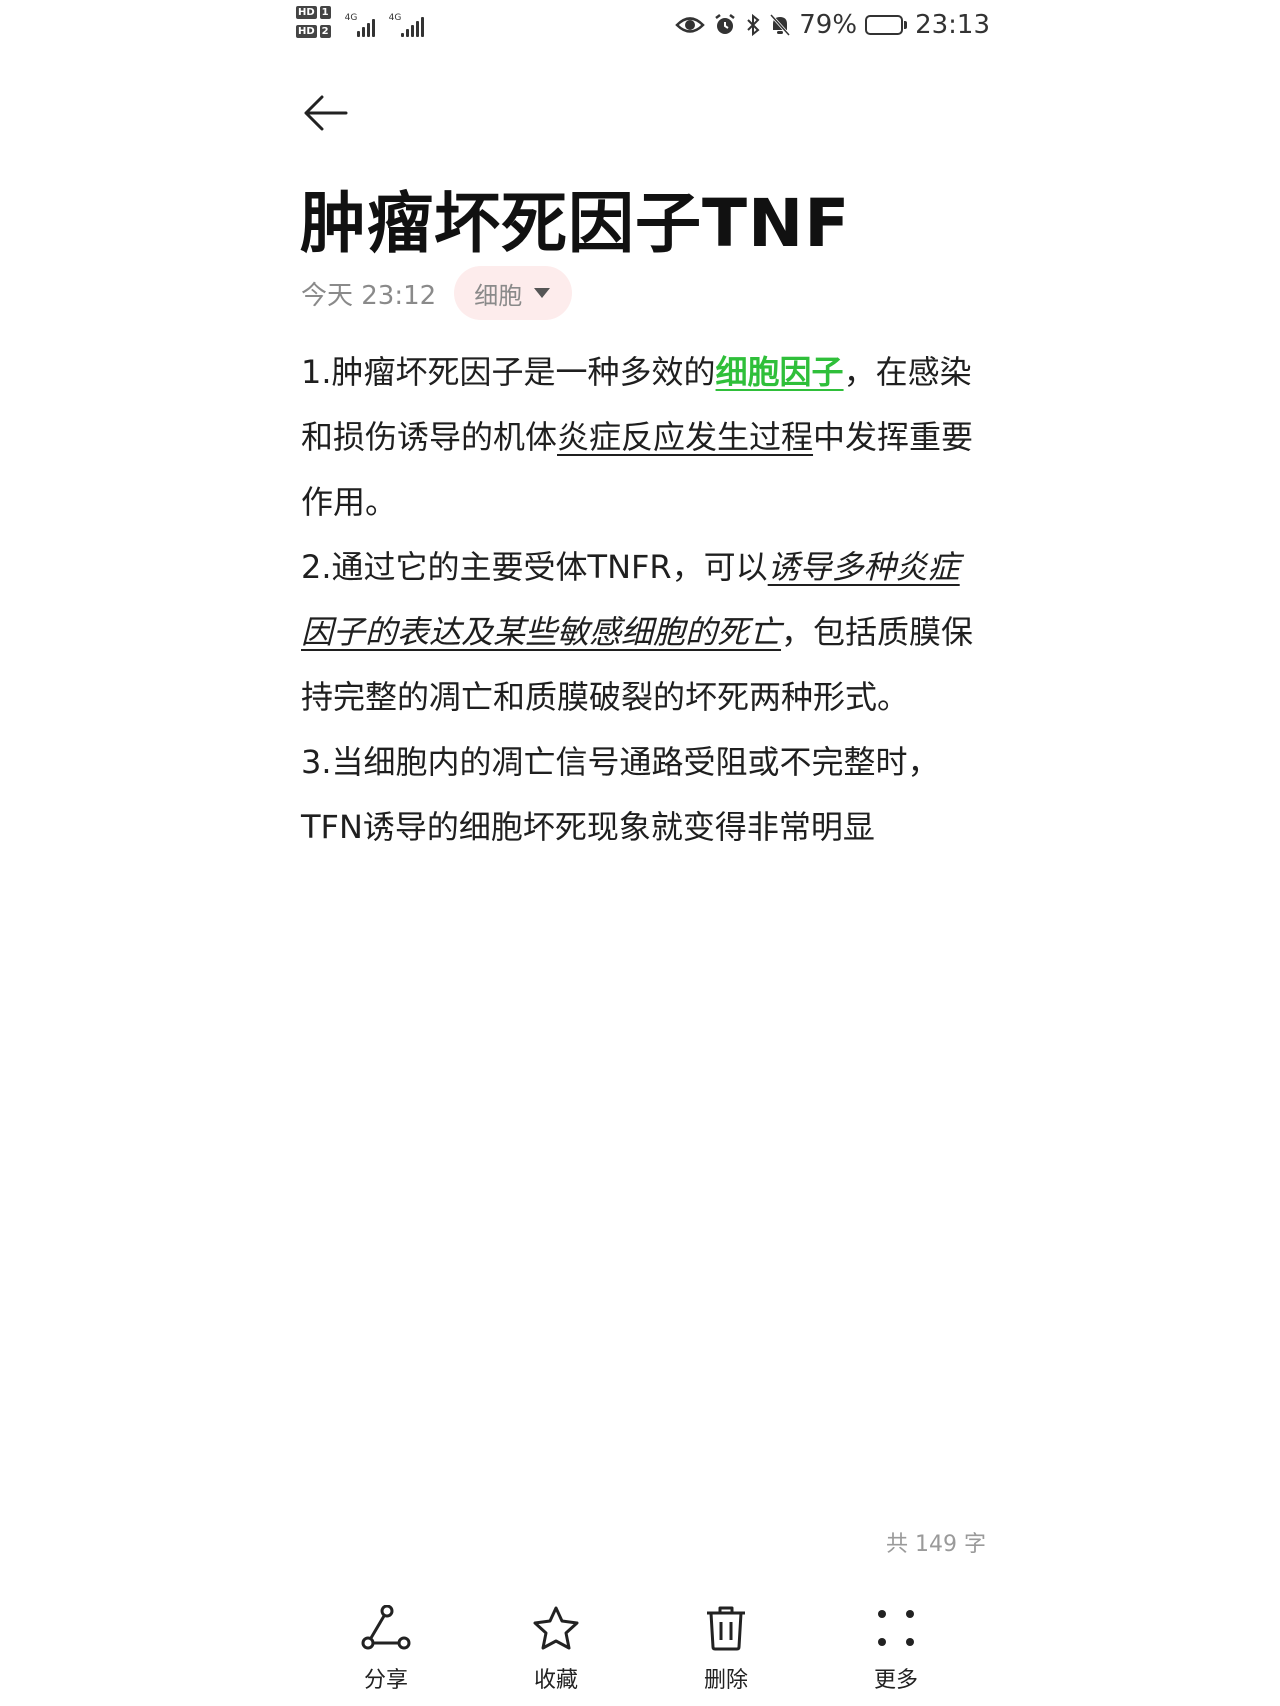 This screenshot has width=1280, height=1706. I want to click on system-indicators: 79% 23:13, so click(832, 25).